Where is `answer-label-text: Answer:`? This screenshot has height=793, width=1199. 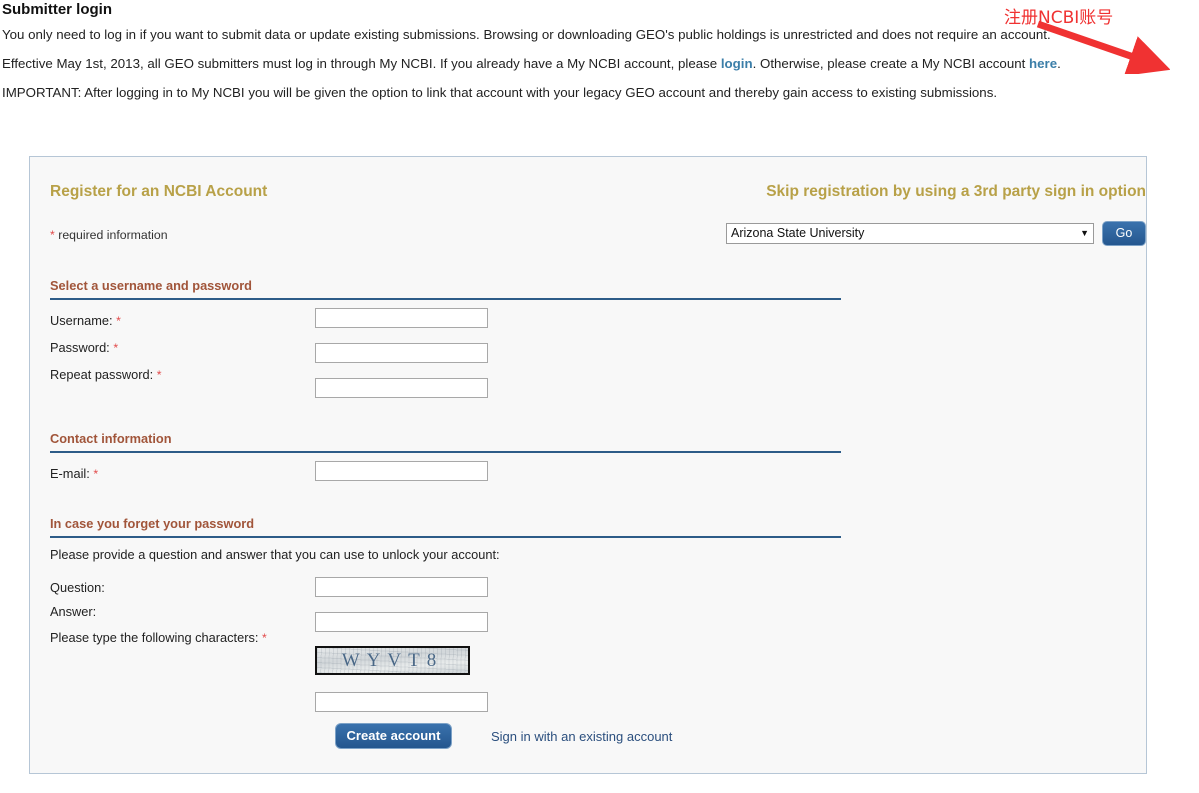
answer-label-text: Answer: is located at coordinates (73, 611).